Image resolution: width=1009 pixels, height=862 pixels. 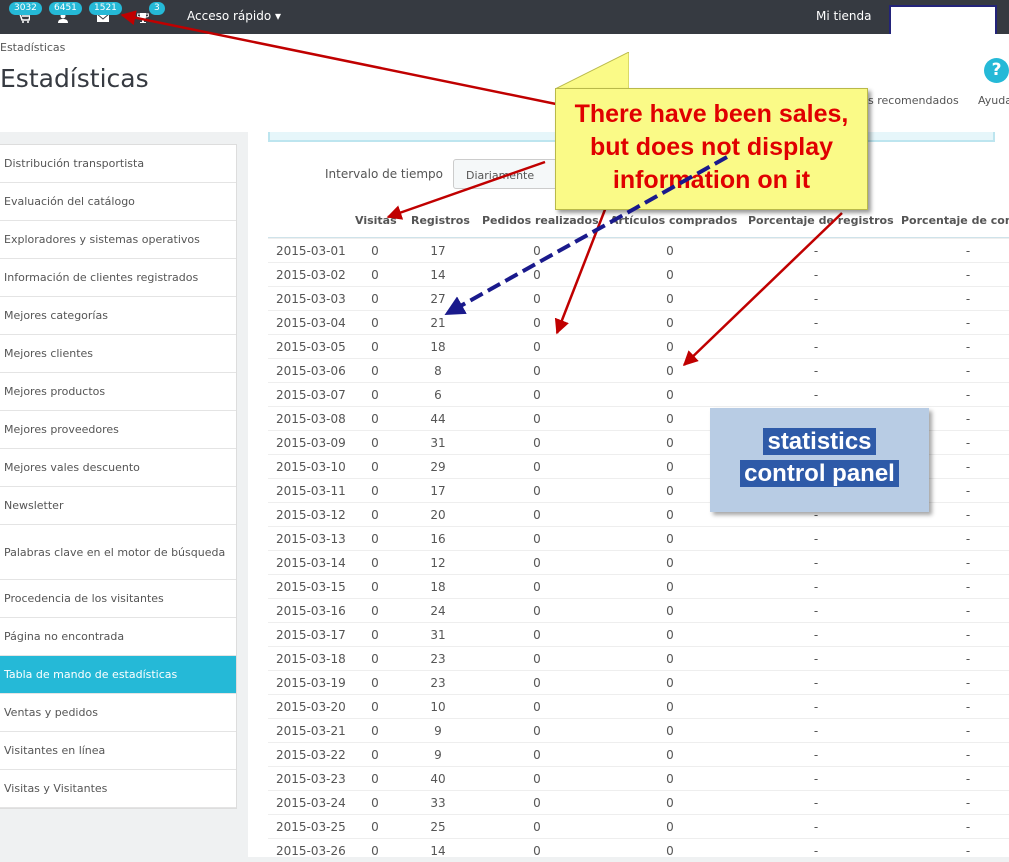 I want to click on info-note-line: control panel, so click(x=819, y=473).